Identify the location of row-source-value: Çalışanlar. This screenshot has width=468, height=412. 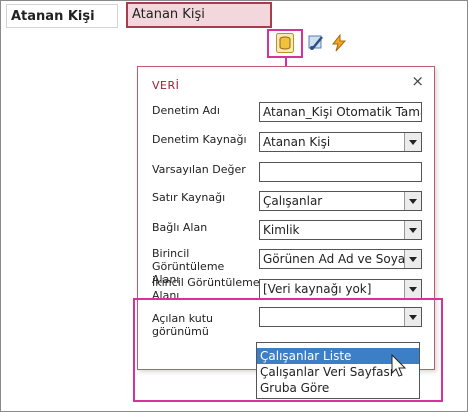
(293, 201).